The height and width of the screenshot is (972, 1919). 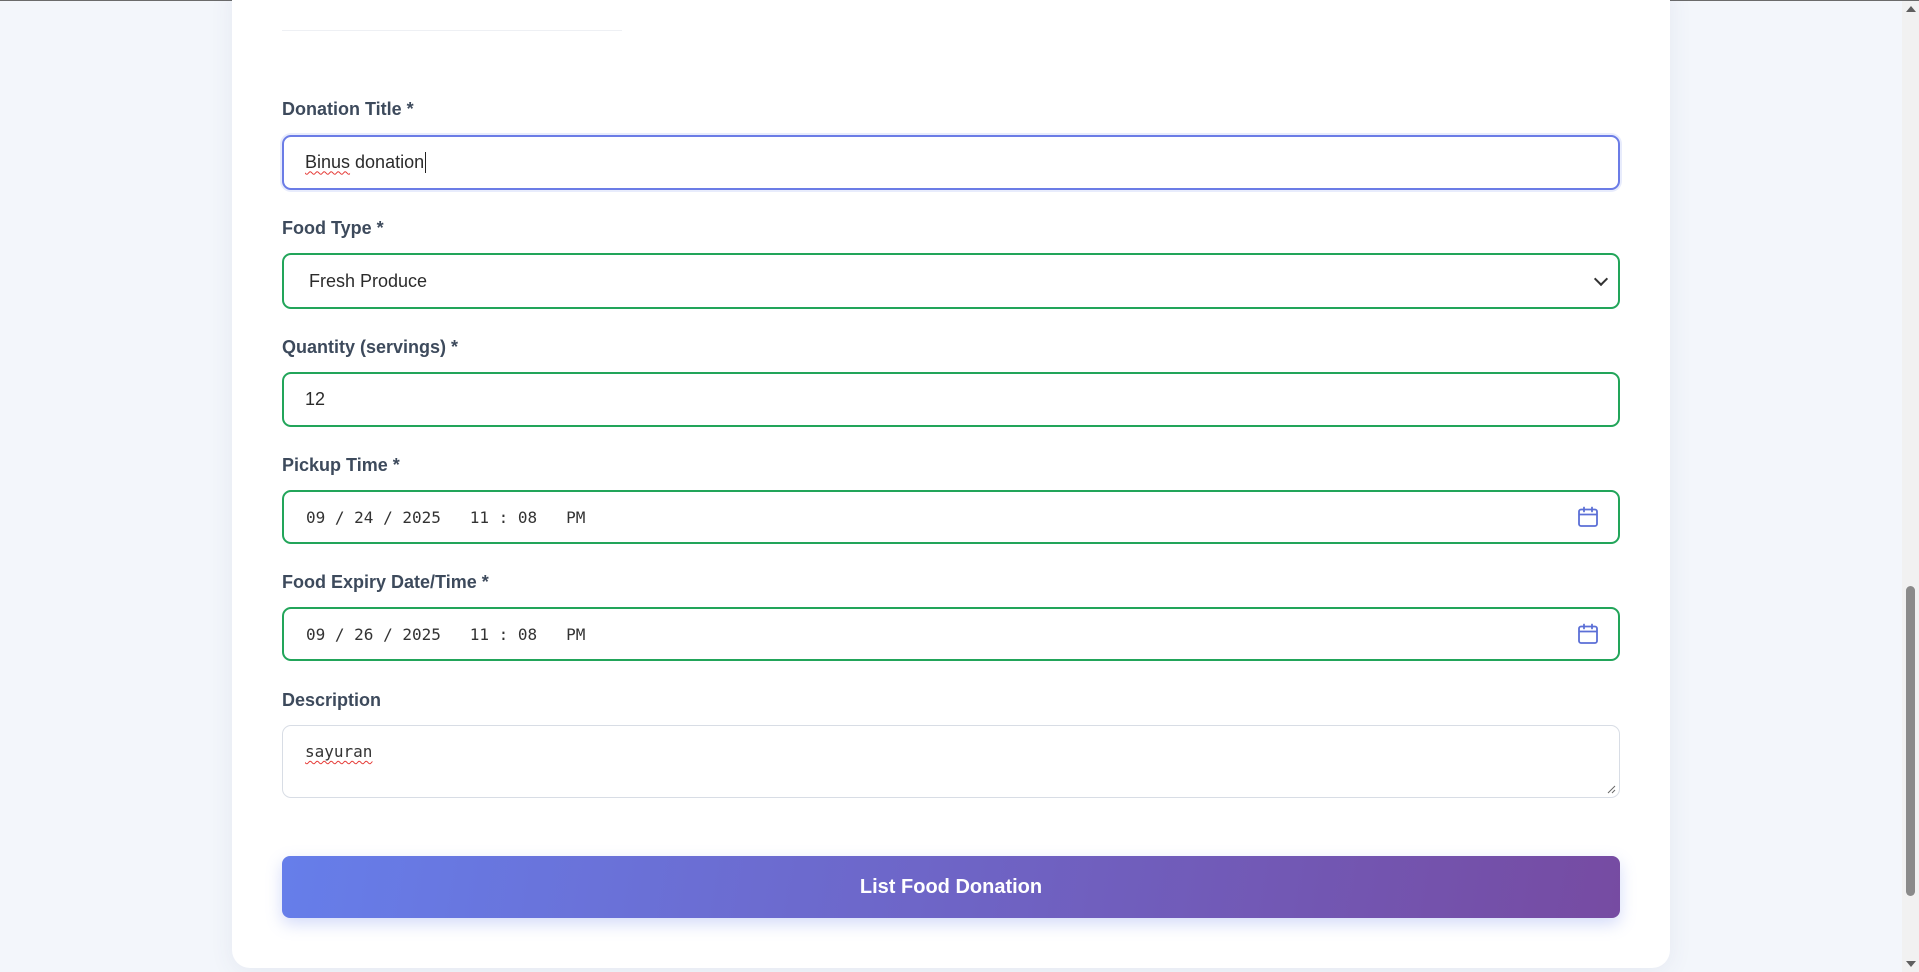 I want to click on list-food-donation-button: List Food Donation, so click(x=951, y=887).